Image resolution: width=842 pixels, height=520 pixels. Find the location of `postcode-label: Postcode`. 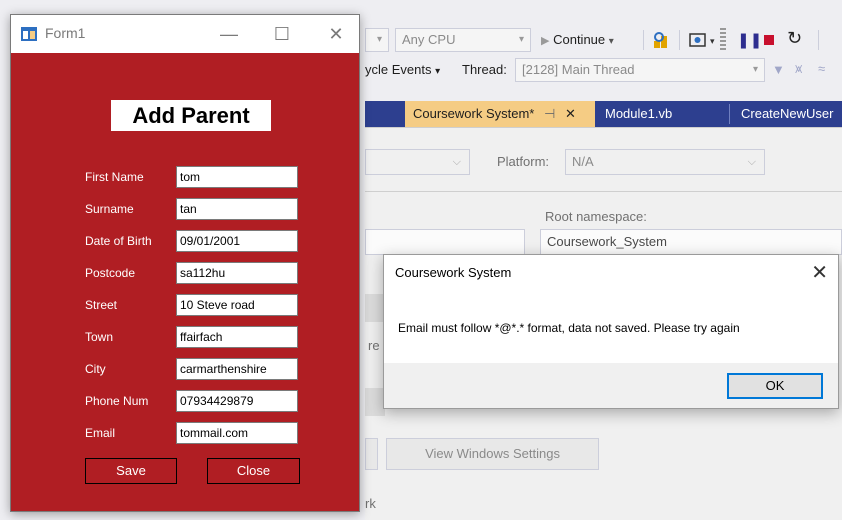

postcode-label: Postcode is located at coordinates (110, 273).